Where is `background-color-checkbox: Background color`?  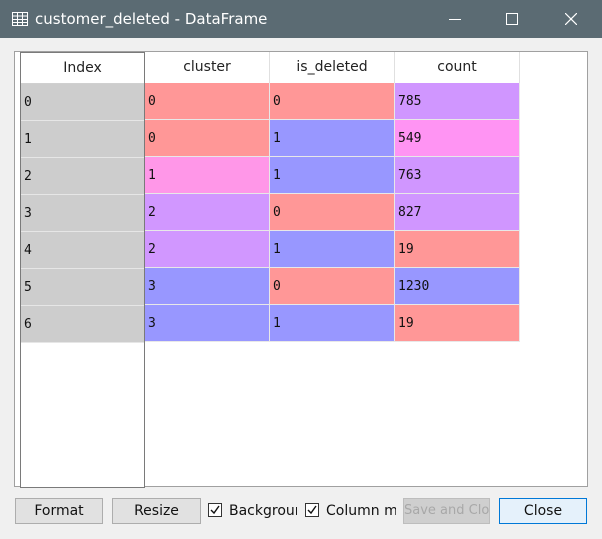
background-color-checkbox: Background color is located at coordinates (252, 511).